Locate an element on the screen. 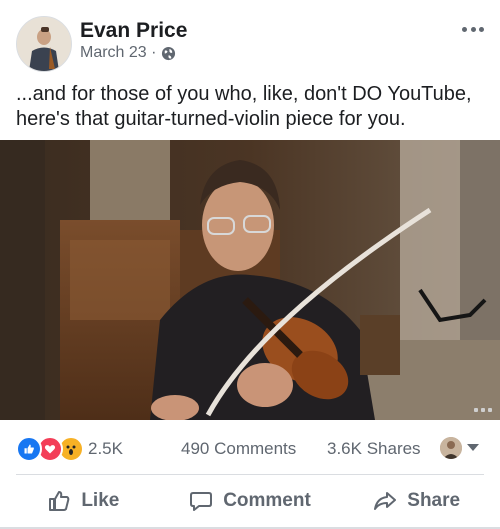 This screenshot has width=500, height=529. chevron-down-icon is located at coordinates (473, 447).